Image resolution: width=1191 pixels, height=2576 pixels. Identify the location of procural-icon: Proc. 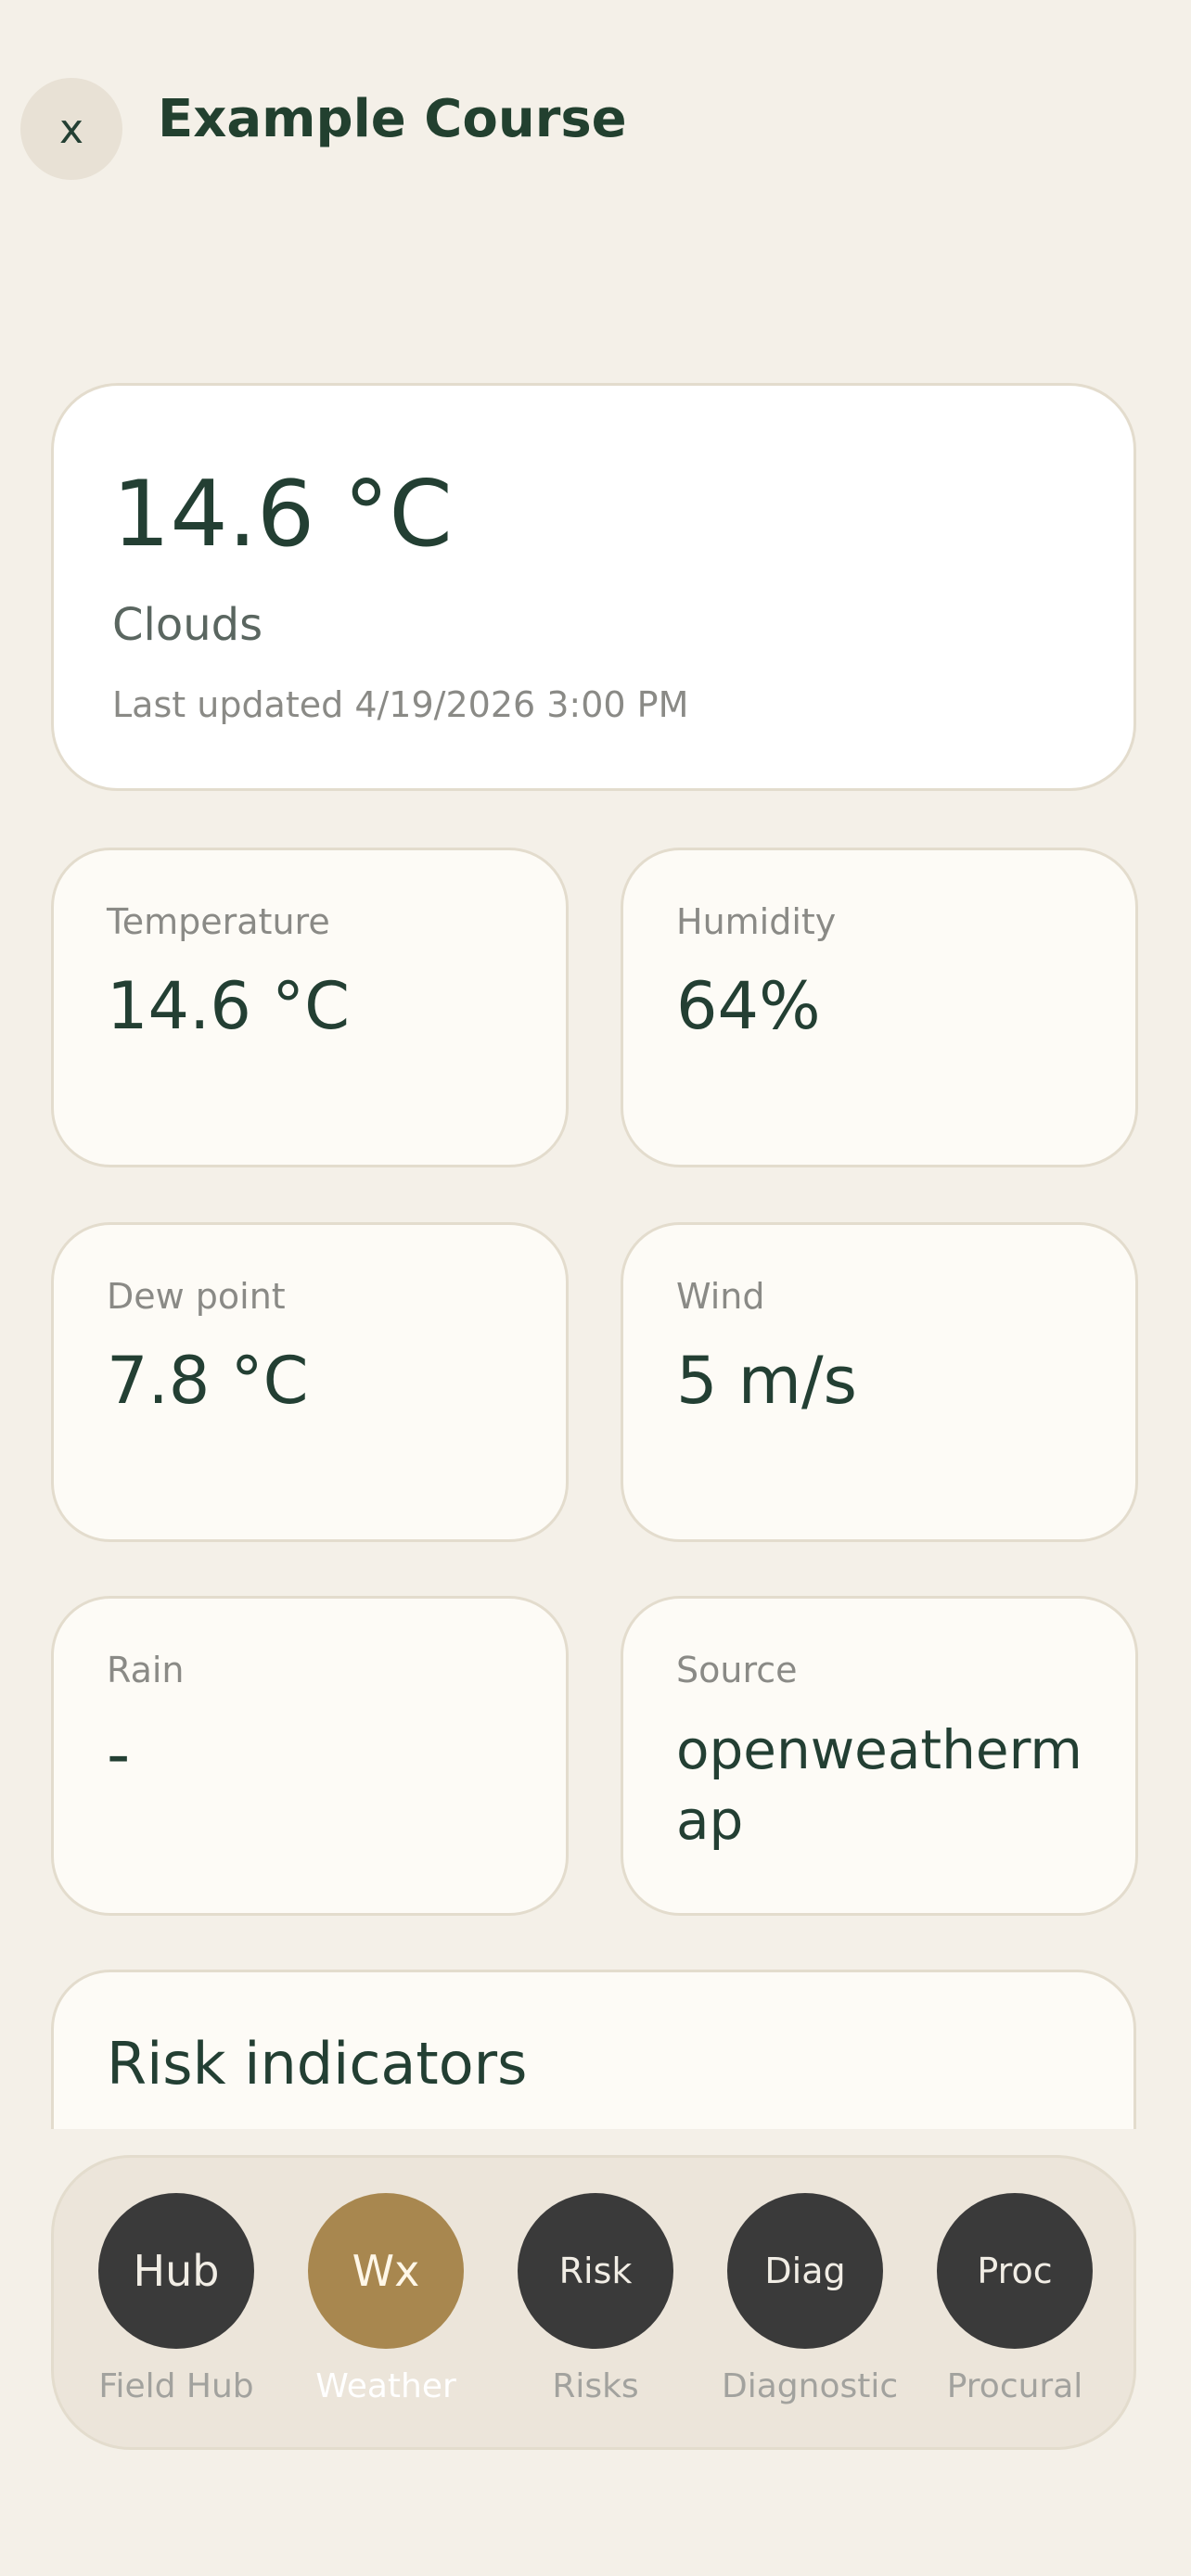
(1015, 2271).